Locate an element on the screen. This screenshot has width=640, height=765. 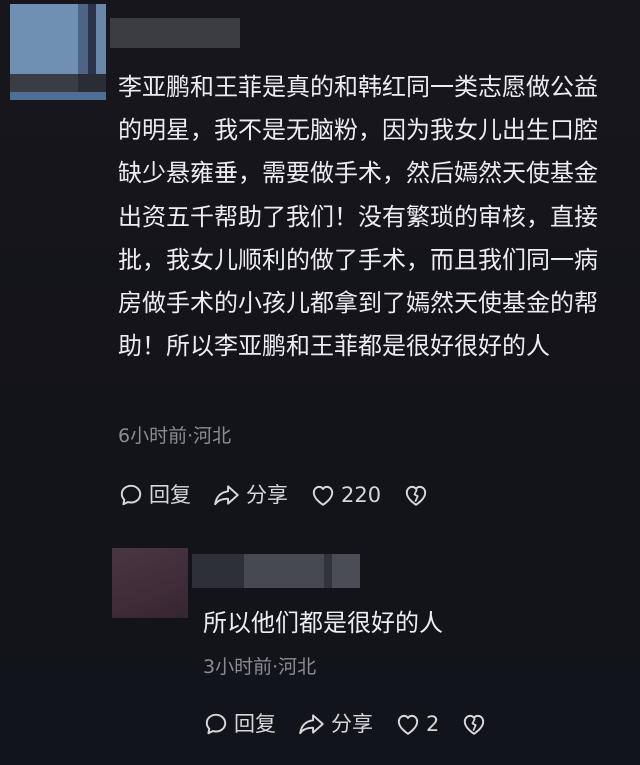
reply-timestamp-location: 3小时前·河北 is located at coordinates (260, 667).